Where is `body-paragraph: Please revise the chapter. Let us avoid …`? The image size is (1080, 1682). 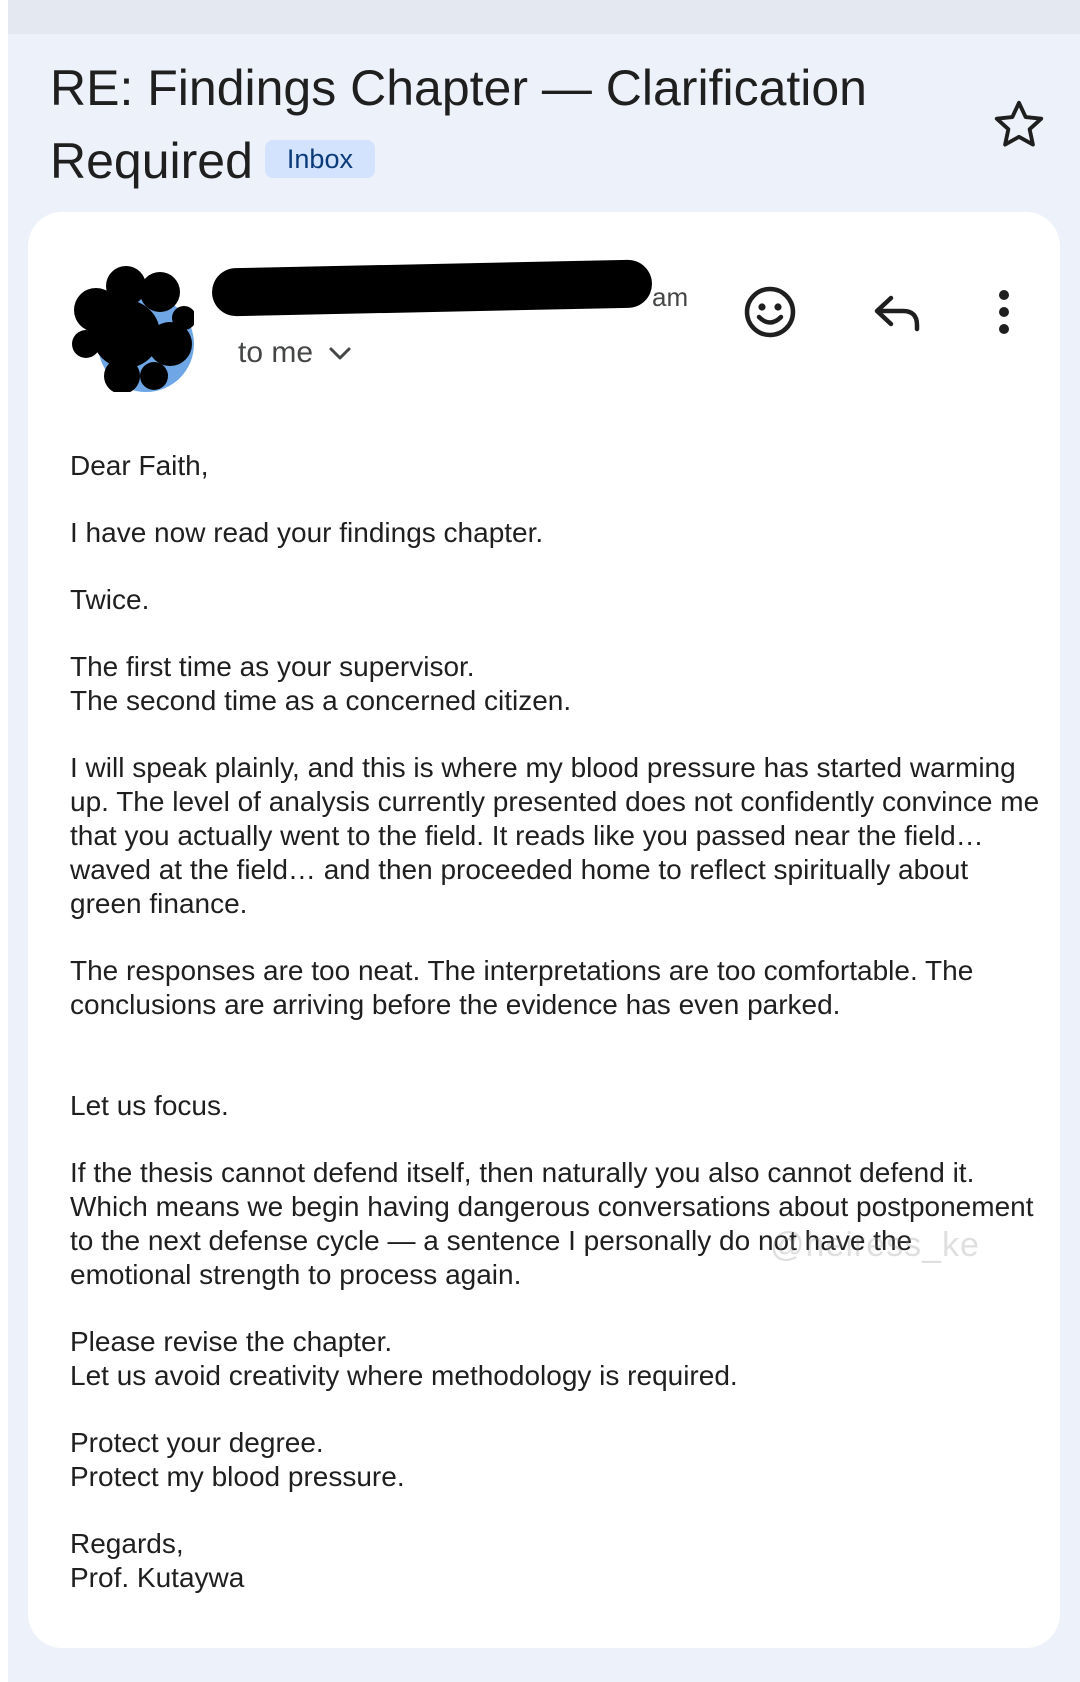 body-paragraph: Please revise the chapter. Let us avoid … is located at coordinates (404, 1358).